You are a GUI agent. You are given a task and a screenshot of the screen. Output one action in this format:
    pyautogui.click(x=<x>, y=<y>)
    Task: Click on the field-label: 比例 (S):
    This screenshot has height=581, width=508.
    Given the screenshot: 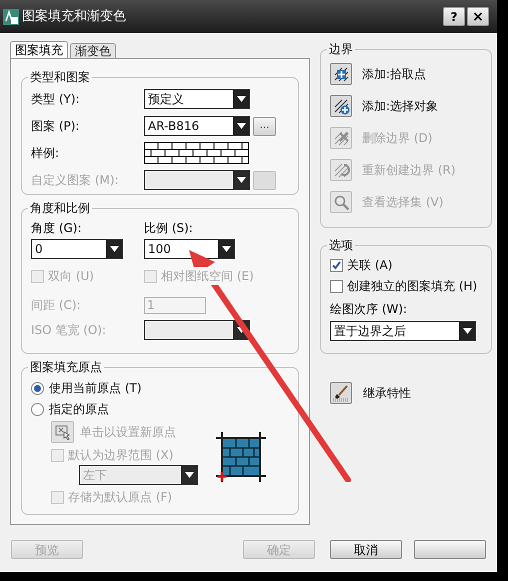 What is the action you would take?
    pyautogui.click(x=169, y=228)
    